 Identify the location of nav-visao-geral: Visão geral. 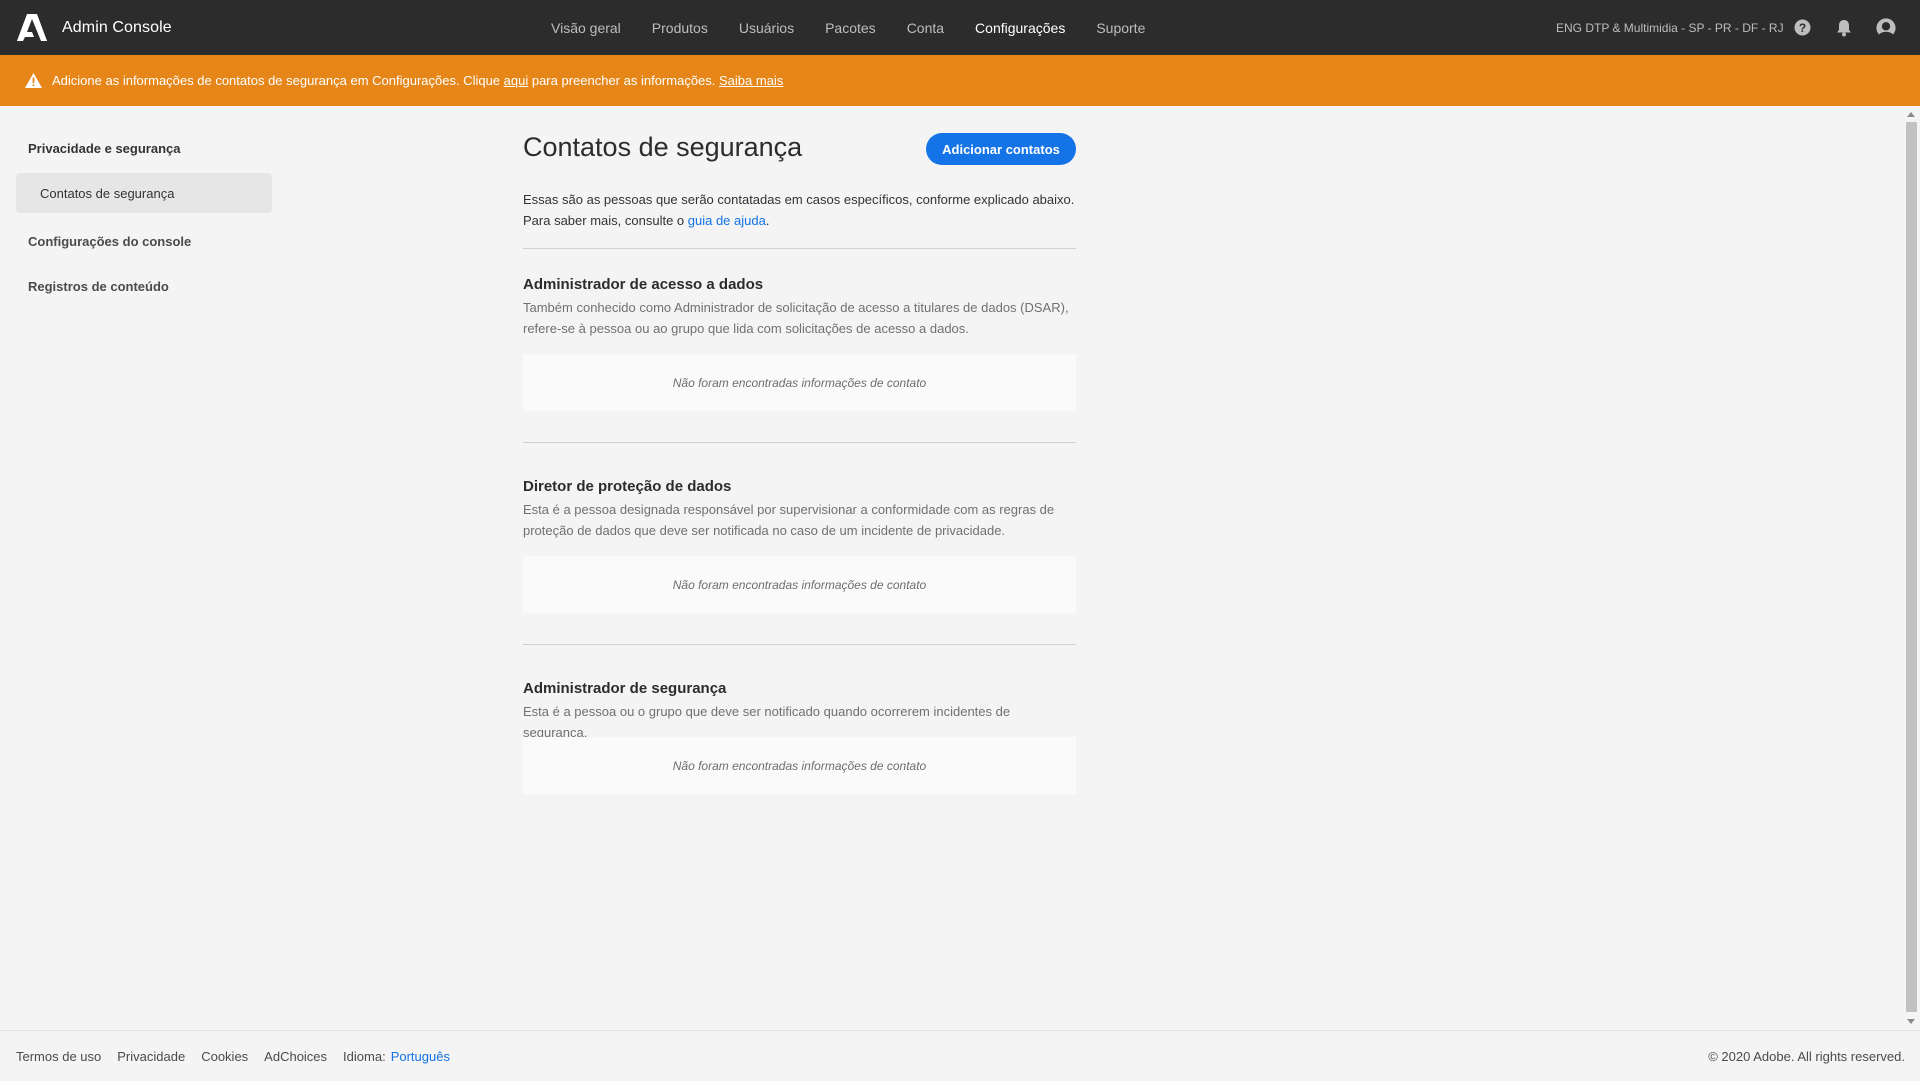
(586, 28).